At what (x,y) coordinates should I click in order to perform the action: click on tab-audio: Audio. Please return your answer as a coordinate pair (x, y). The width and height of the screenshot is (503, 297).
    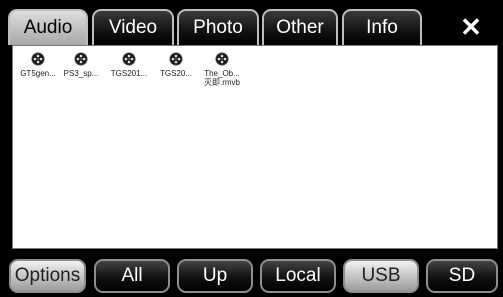
    Looking at the image, I should click on (48, 27).